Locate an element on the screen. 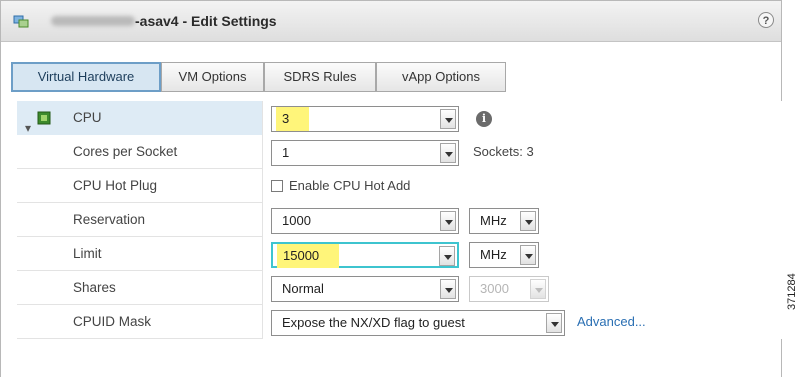 The image size is (798, 377). tab-vm-options: VM Options is located at coordinates (212, 77).